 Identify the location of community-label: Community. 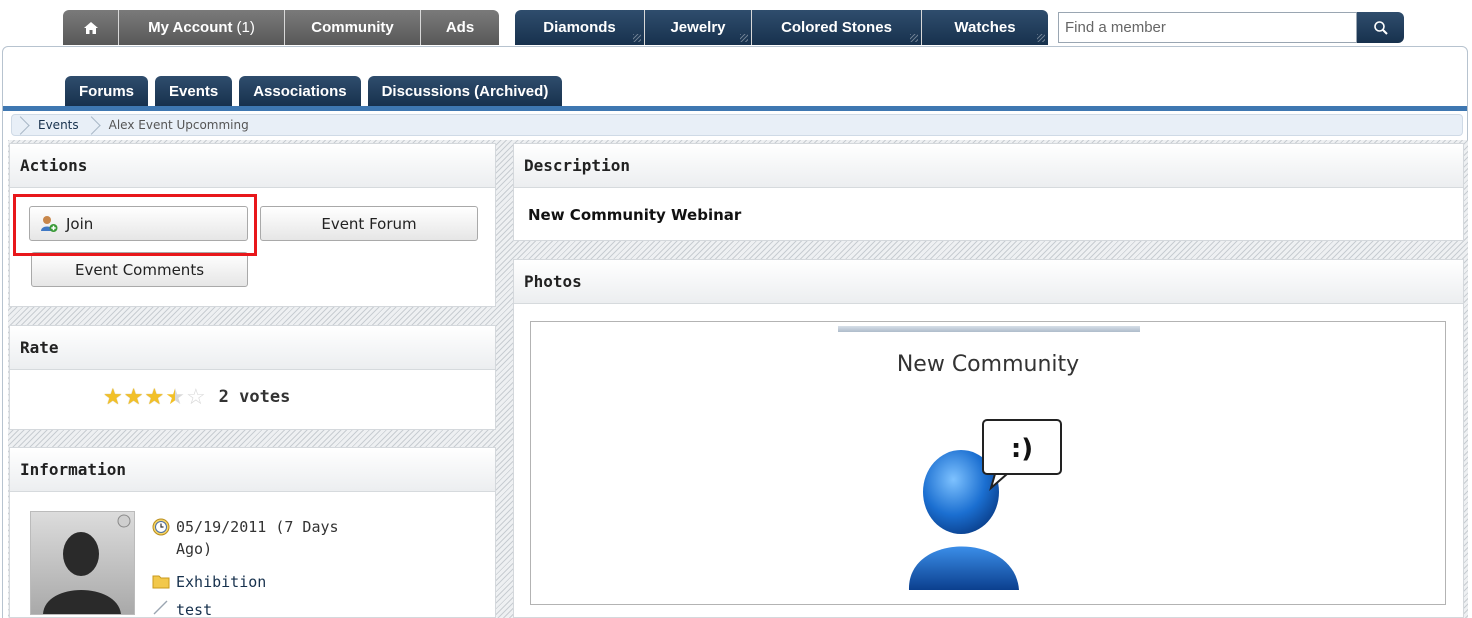
(352, 27).